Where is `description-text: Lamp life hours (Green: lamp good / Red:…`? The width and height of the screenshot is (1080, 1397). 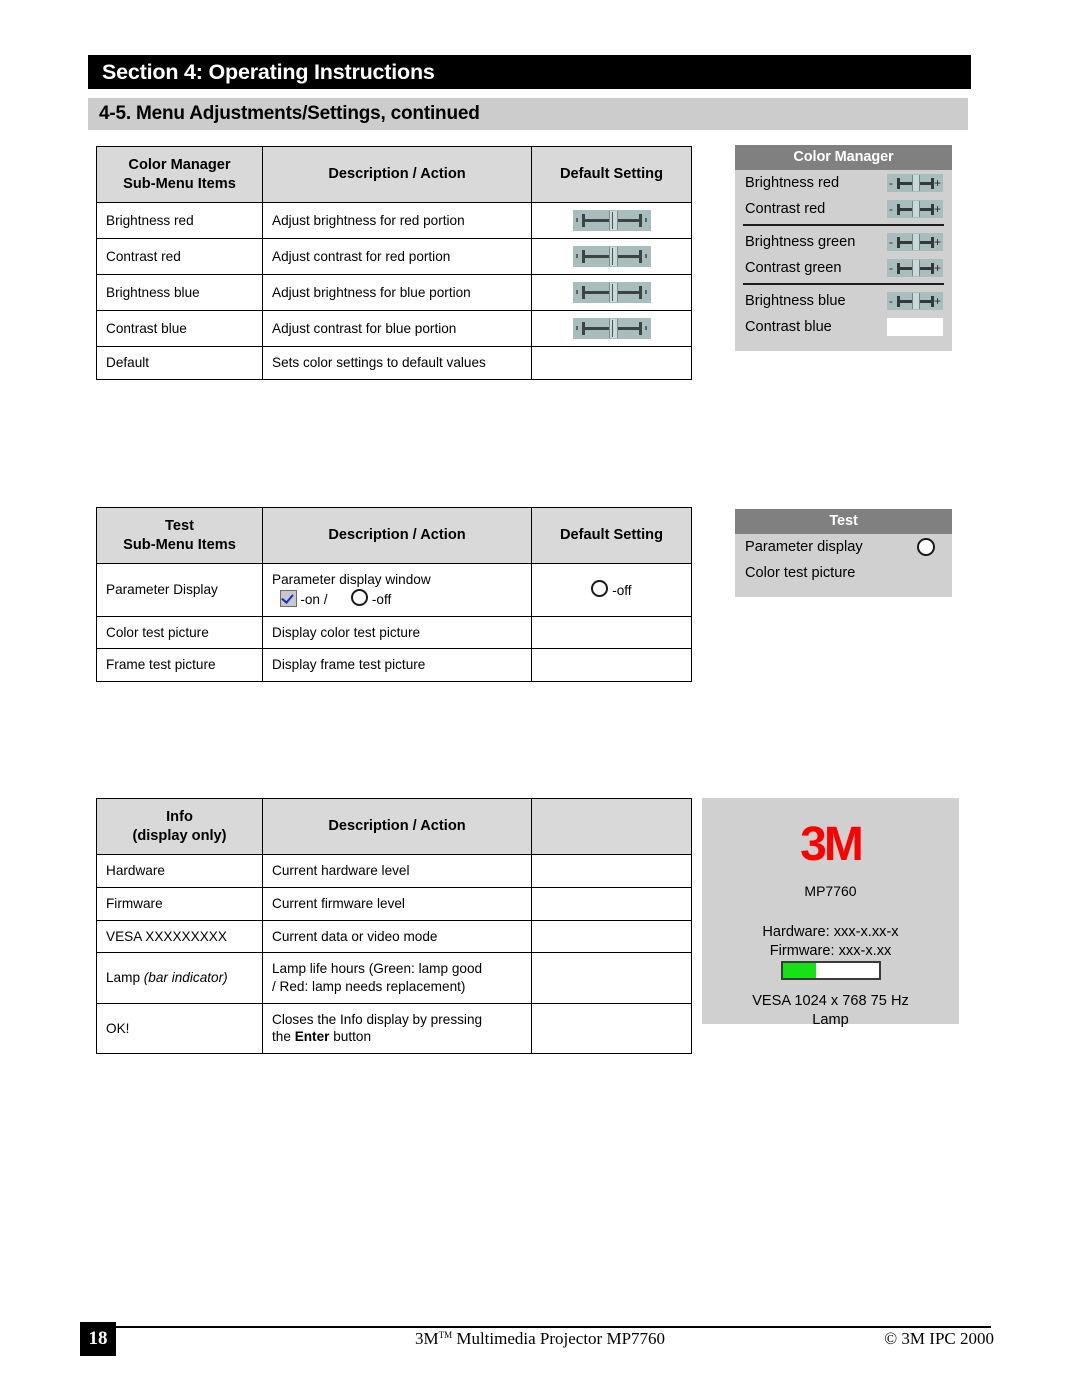
description-text: Lamp life hours (Green: lamp good / Red:… is located at coordinates (397, 978).